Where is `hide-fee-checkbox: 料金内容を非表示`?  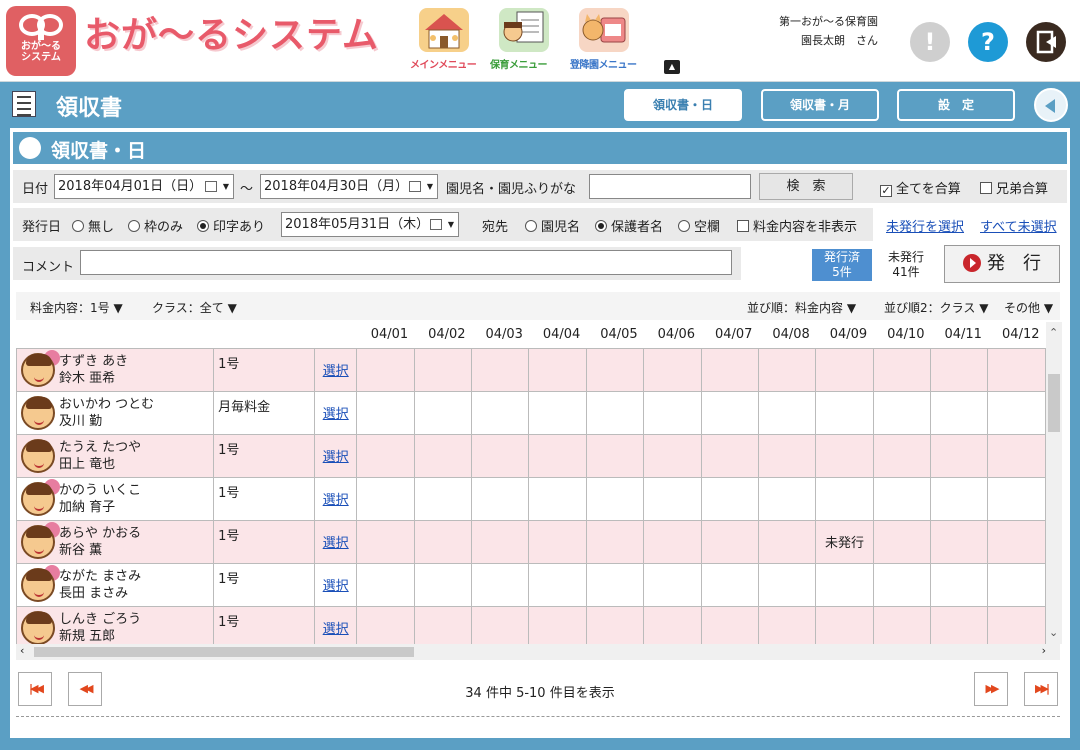 hide-fee-checkbox: 料金内容を非表示 is located at coordinates (797, 225).